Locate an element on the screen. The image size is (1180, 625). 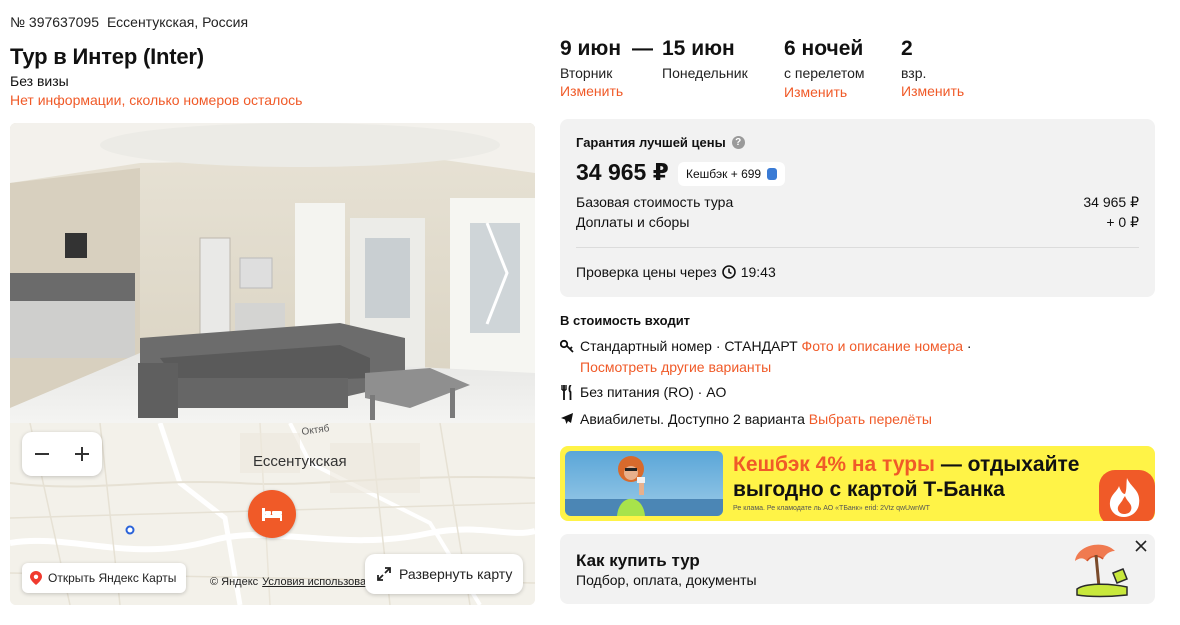
expand-map-button: Развернуть карту is located at coordinates (444, 574).